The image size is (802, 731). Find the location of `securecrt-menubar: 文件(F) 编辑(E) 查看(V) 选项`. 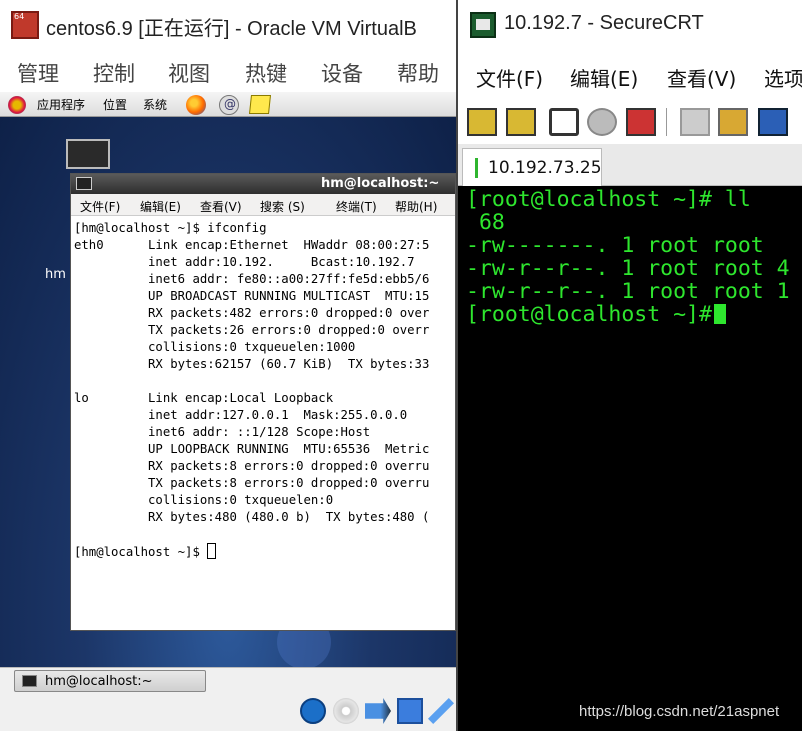

securecrt-menubar: 文件(F) 编辑(E) 查看(V) 选项 is located at coordinates (630, 73).